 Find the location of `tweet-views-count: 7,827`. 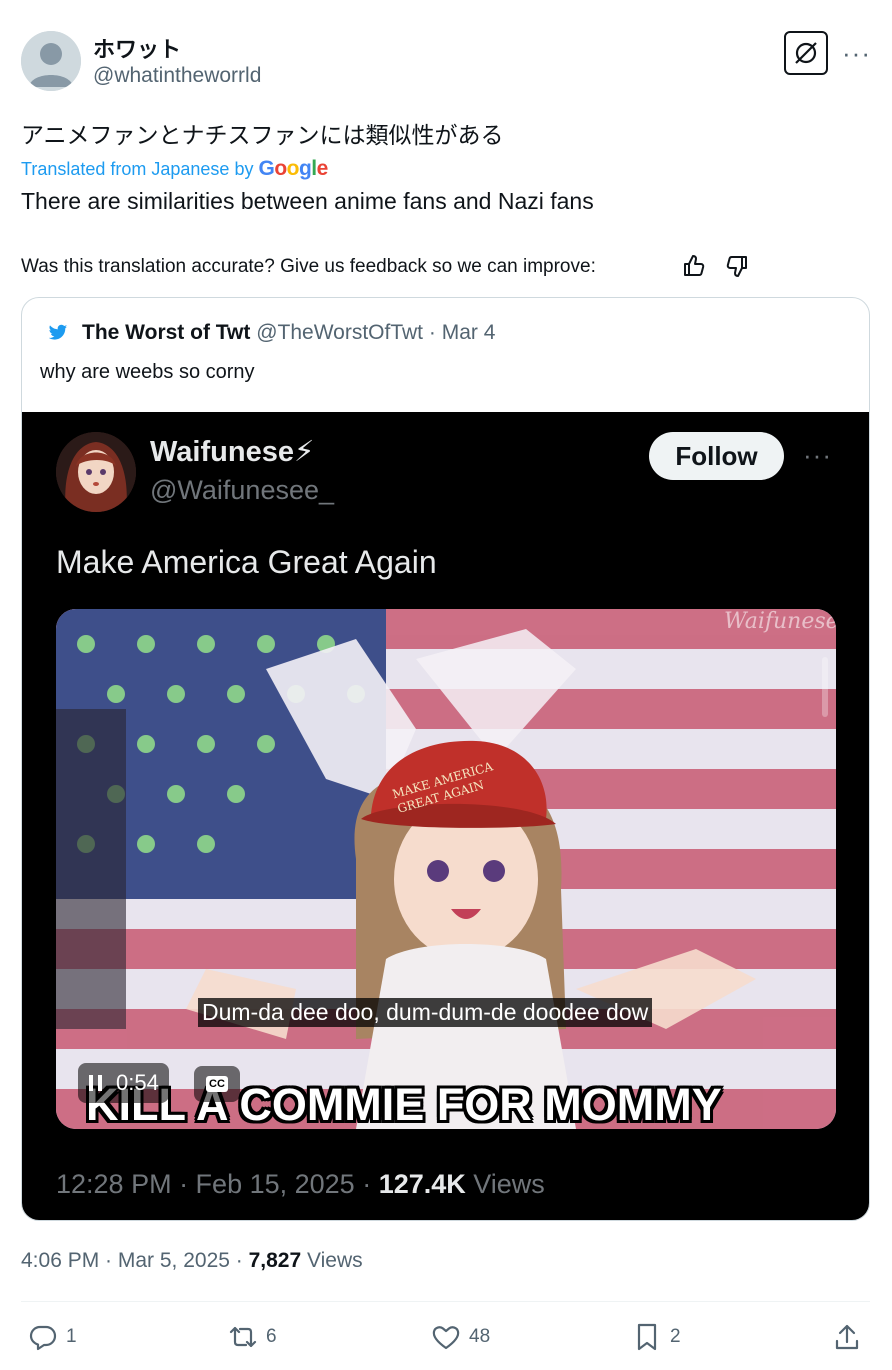

tweet-views-count: 7,827 is located at coordinates (275, 1260).